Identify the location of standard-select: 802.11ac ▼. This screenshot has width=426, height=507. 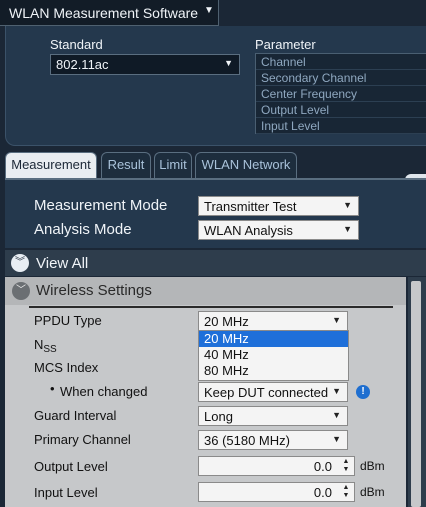
(145, 64).